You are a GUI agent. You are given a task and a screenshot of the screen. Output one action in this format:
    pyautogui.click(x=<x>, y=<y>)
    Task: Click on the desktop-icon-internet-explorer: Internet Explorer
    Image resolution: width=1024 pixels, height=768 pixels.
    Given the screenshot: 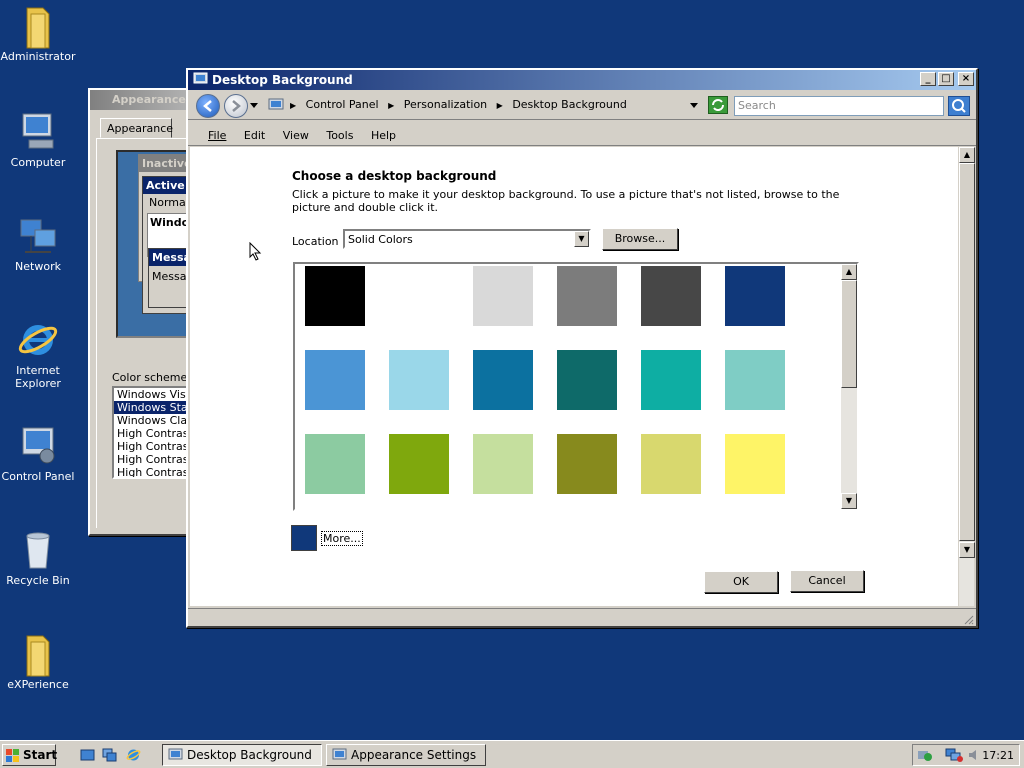 What is the action you would take?
    pyautogui.click(x=38, y=354)
    